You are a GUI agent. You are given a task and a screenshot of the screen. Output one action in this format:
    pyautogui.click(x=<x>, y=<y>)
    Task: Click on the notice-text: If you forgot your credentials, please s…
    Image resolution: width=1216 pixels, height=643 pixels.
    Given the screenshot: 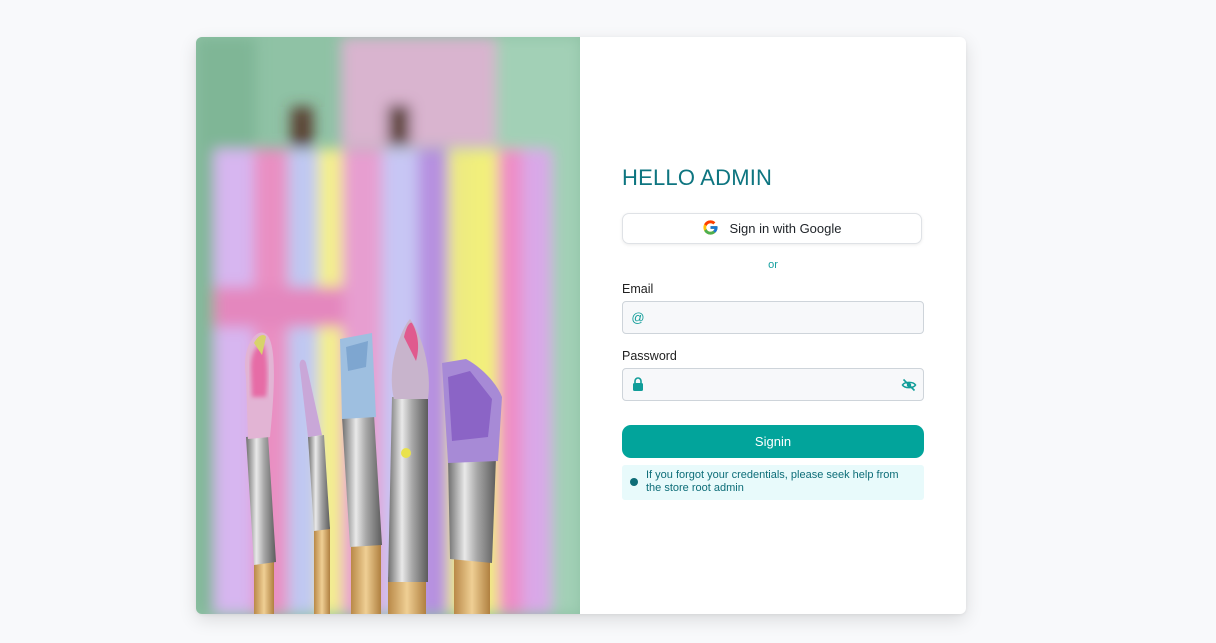 What is the action you would take?
    pyautogui.click(x=772, y=481)
    